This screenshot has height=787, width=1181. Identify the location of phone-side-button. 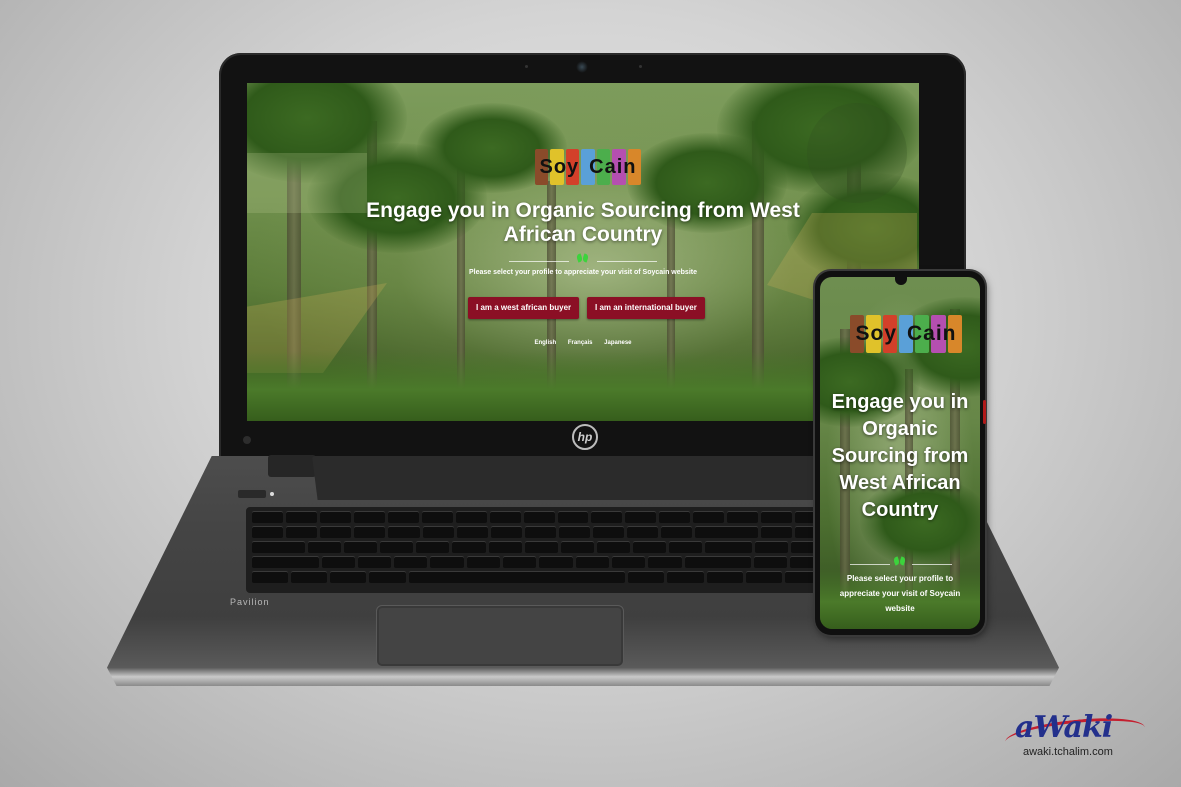
(984, 412).